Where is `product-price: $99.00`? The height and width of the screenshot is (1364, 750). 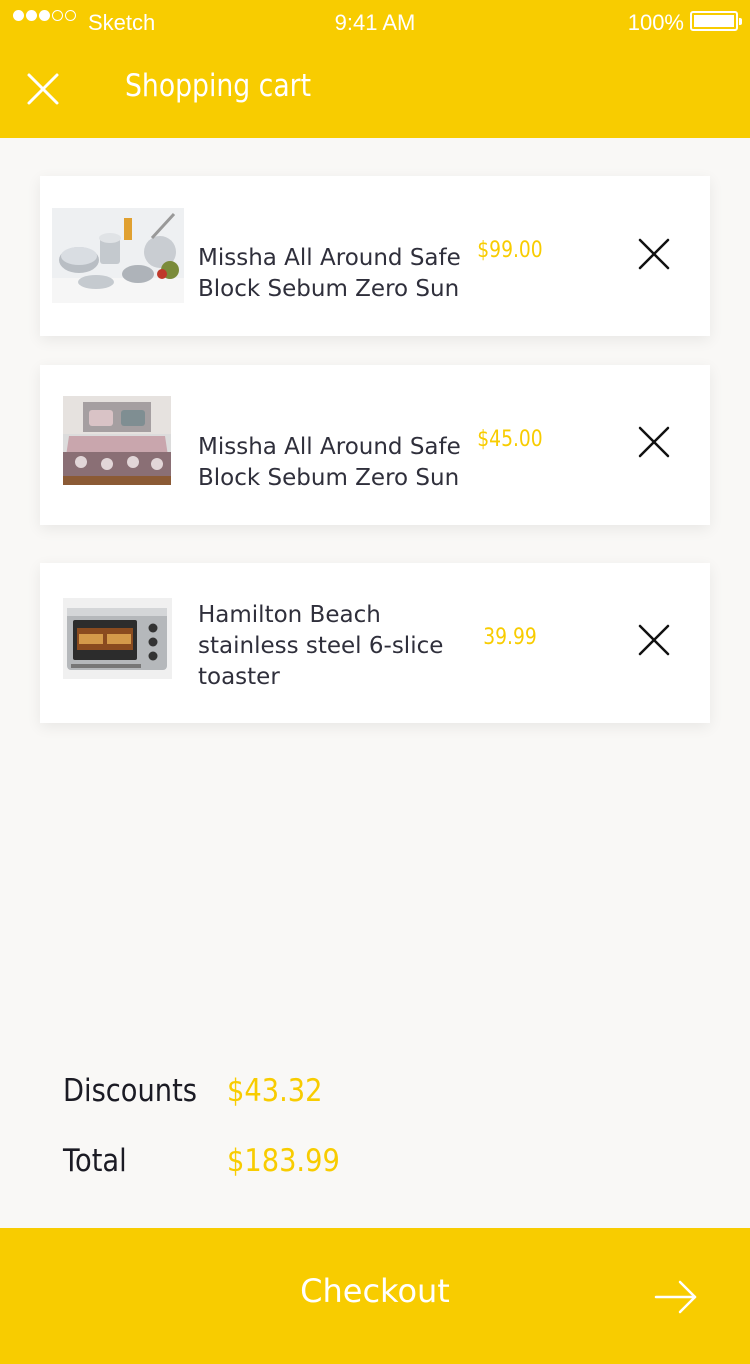
product-price: $99.00 is located at coordinates (510, 250).